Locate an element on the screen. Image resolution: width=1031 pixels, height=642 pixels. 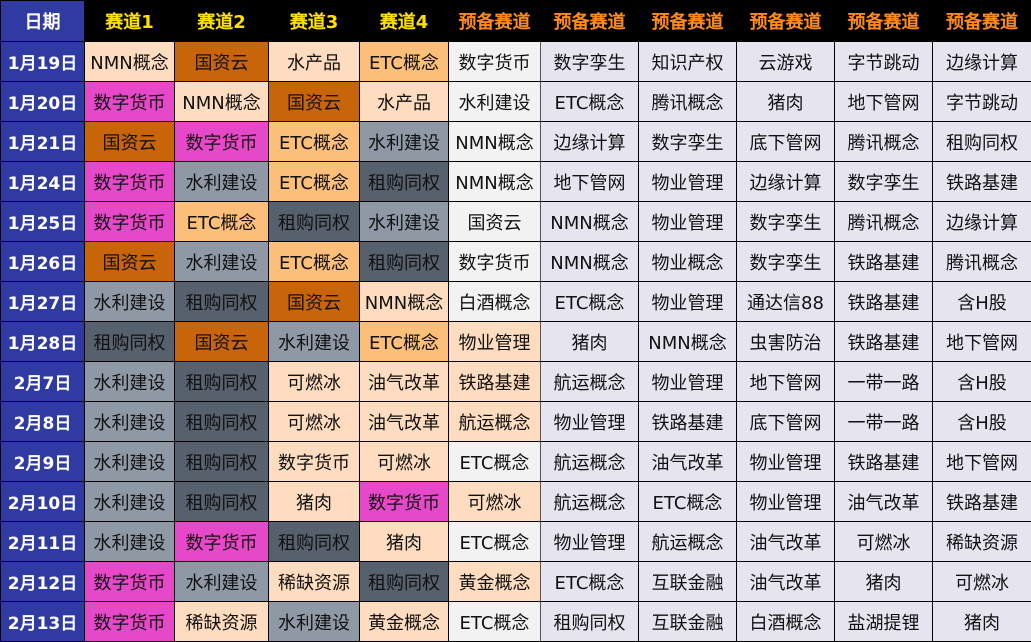
date-cell: 1月25日 is located at coordinates (43, 222).